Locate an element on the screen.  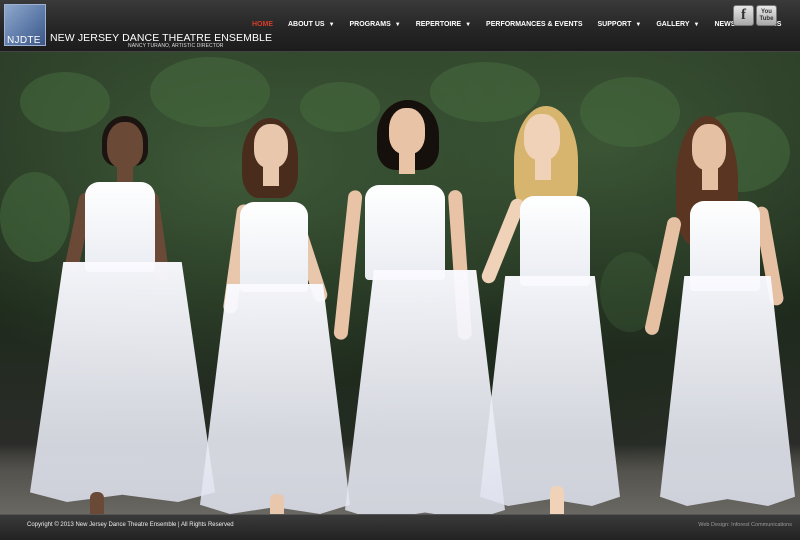
web-design-credit-link: Web Design: Inforest Communications is located at coordinates (745, 525).